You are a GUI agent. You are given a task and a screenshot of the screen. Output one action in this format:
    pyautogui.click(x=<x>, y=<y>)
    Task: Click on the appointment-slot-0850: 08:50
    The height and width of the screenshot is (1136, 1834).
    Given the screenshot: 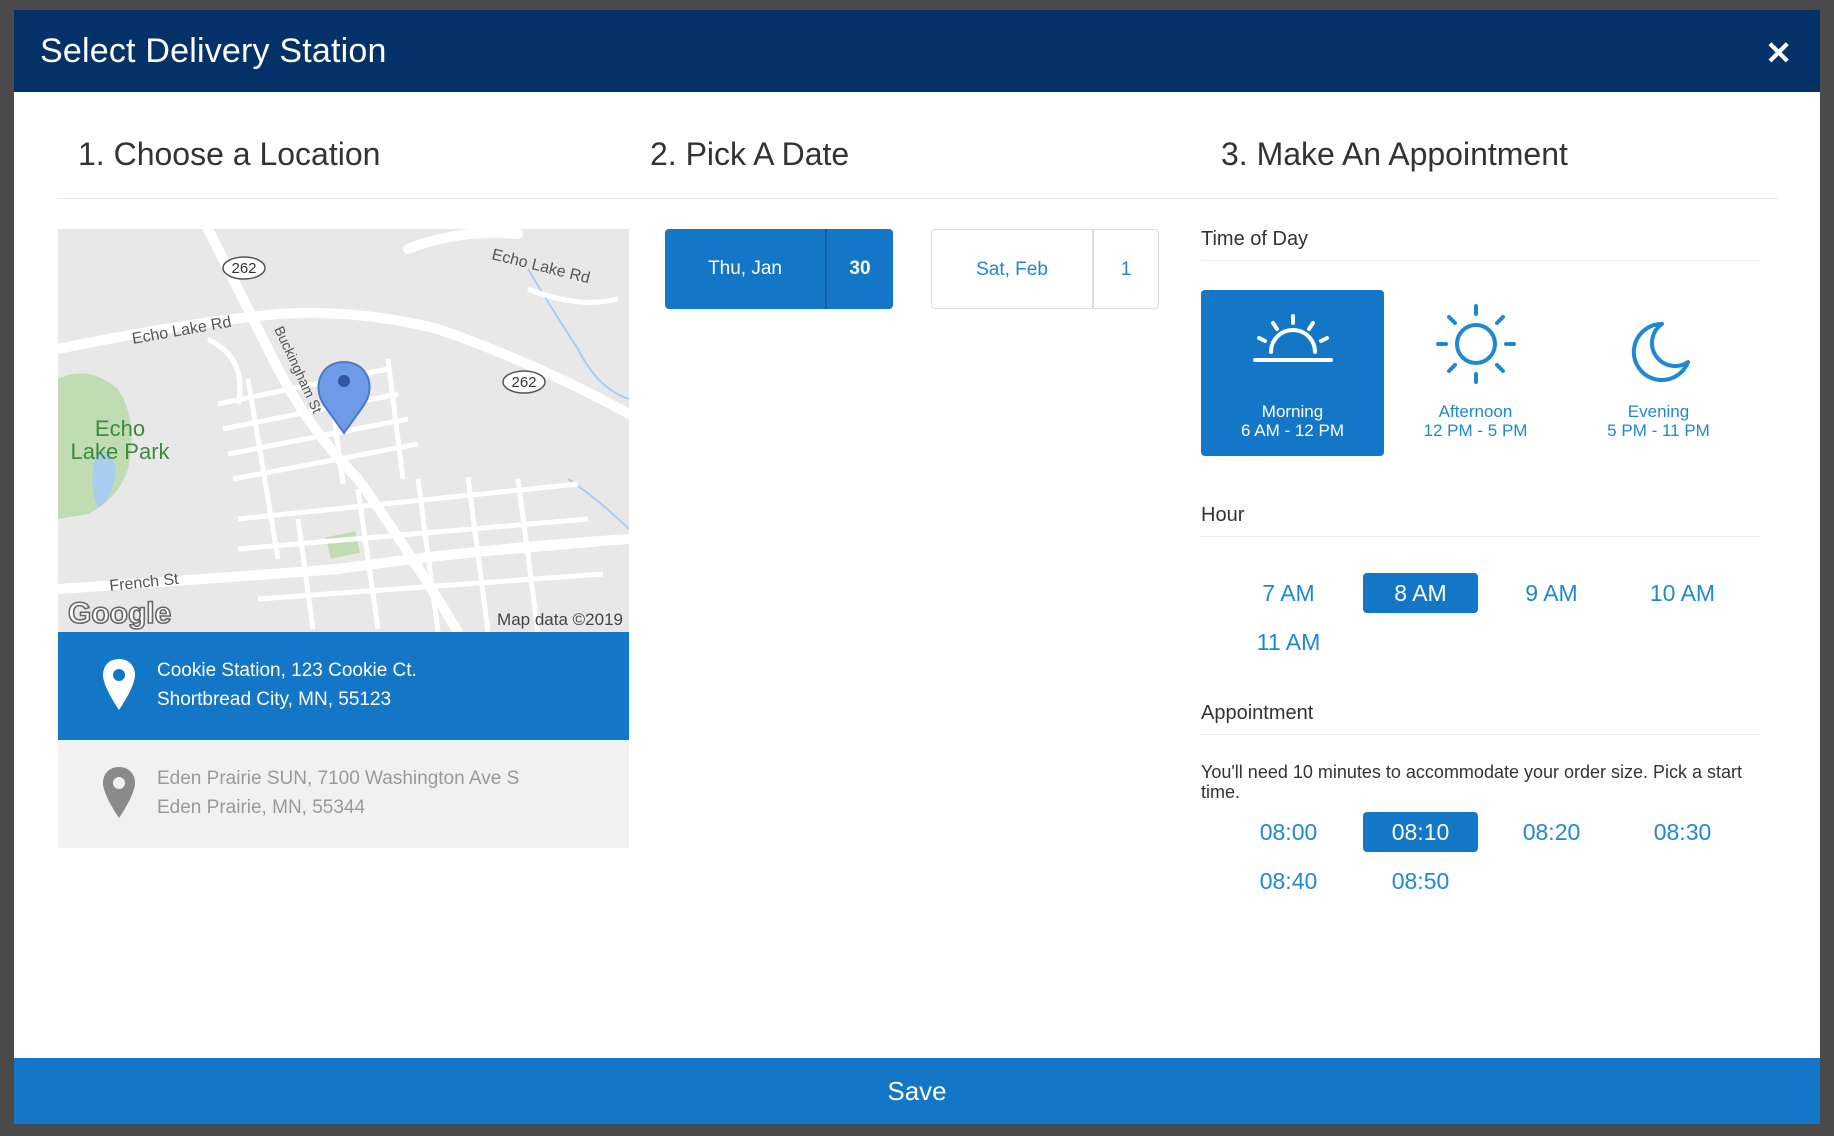 What is the action you would take?
    pyautogui.click(x=1420, y=881)
    